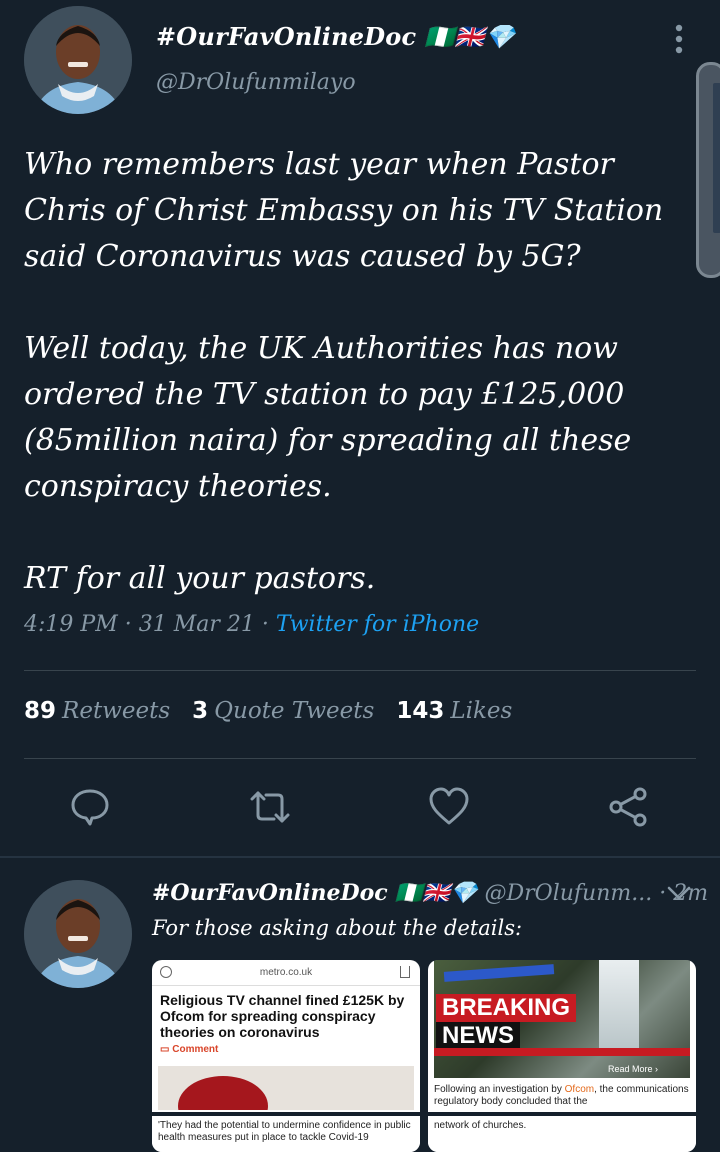  I want to click on breaking-label: BREAKING, so click(506, 1008).